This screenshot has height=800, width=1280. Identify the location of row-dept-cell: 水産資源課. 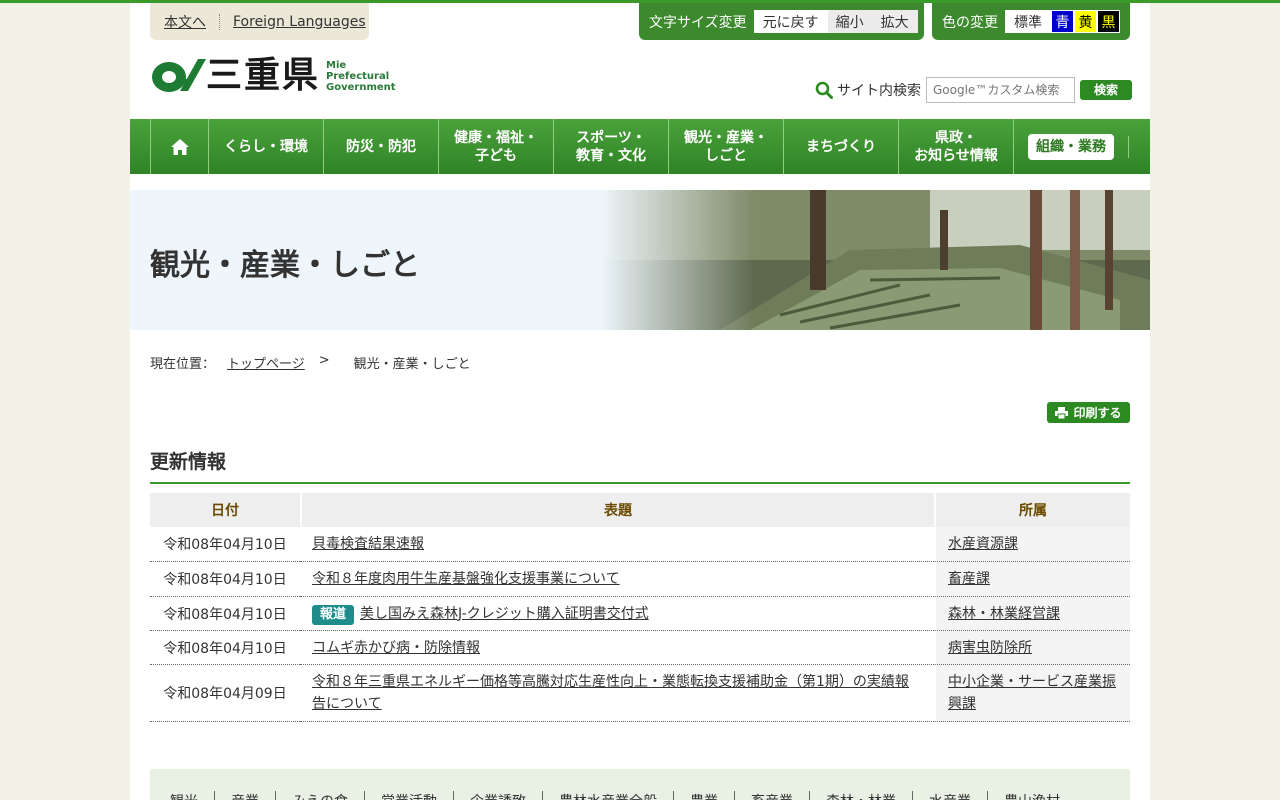
(1032, 544).